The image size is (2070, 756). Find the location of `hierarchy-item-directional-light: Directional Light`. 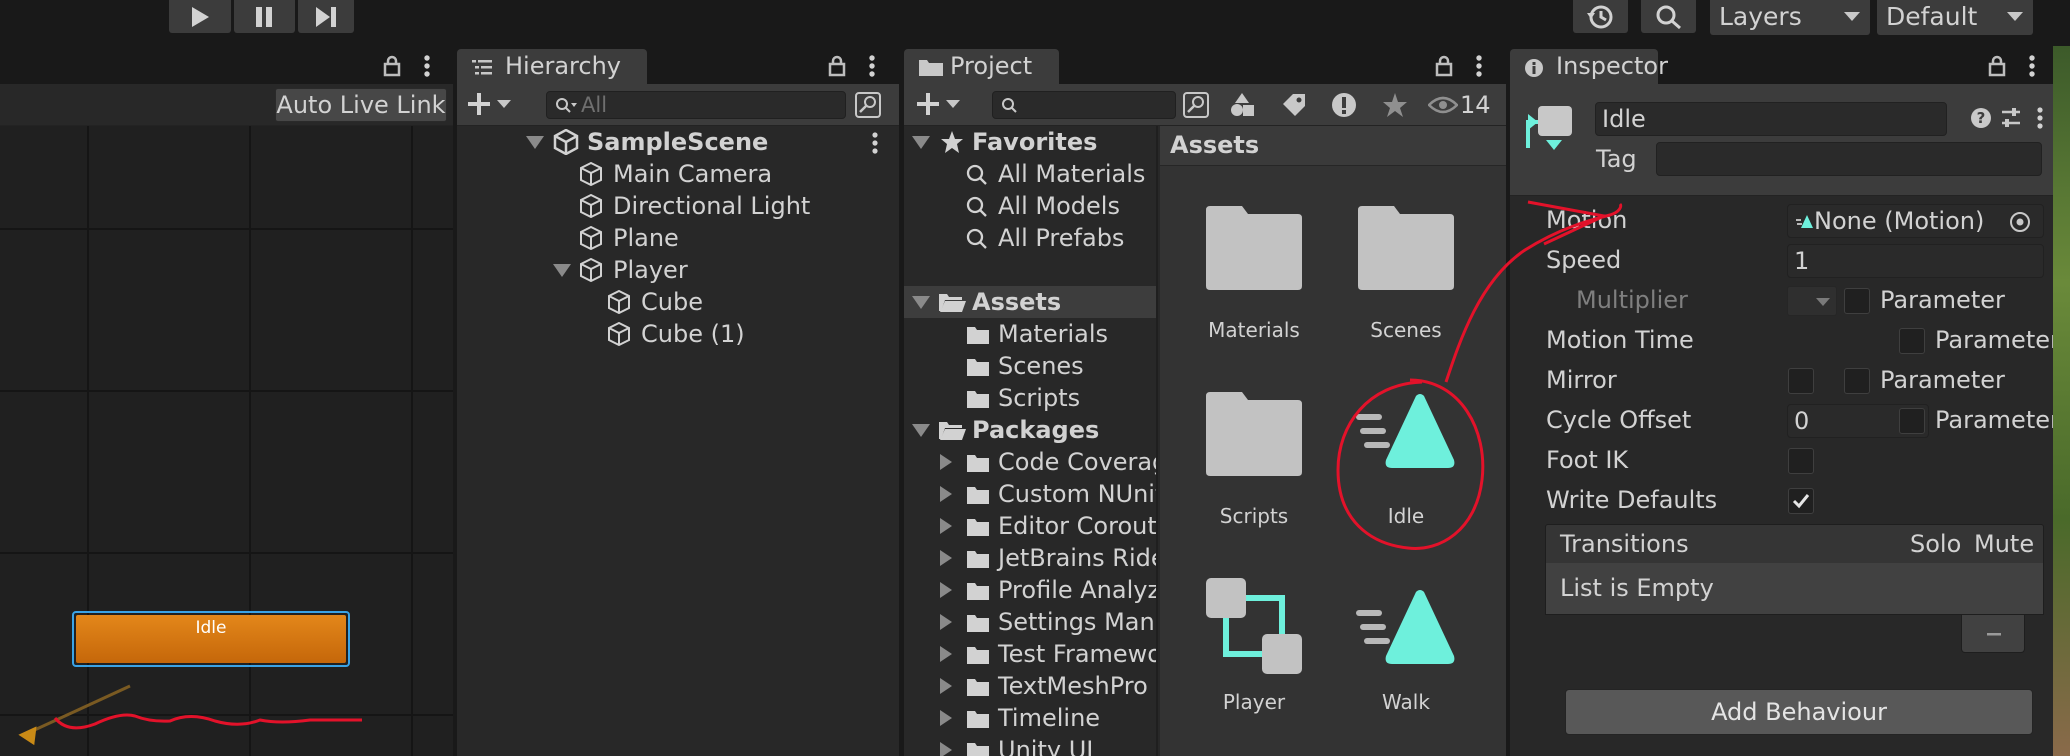

hierarchy-item-directional-light: Directional Light is located at coordinates (678, 206).